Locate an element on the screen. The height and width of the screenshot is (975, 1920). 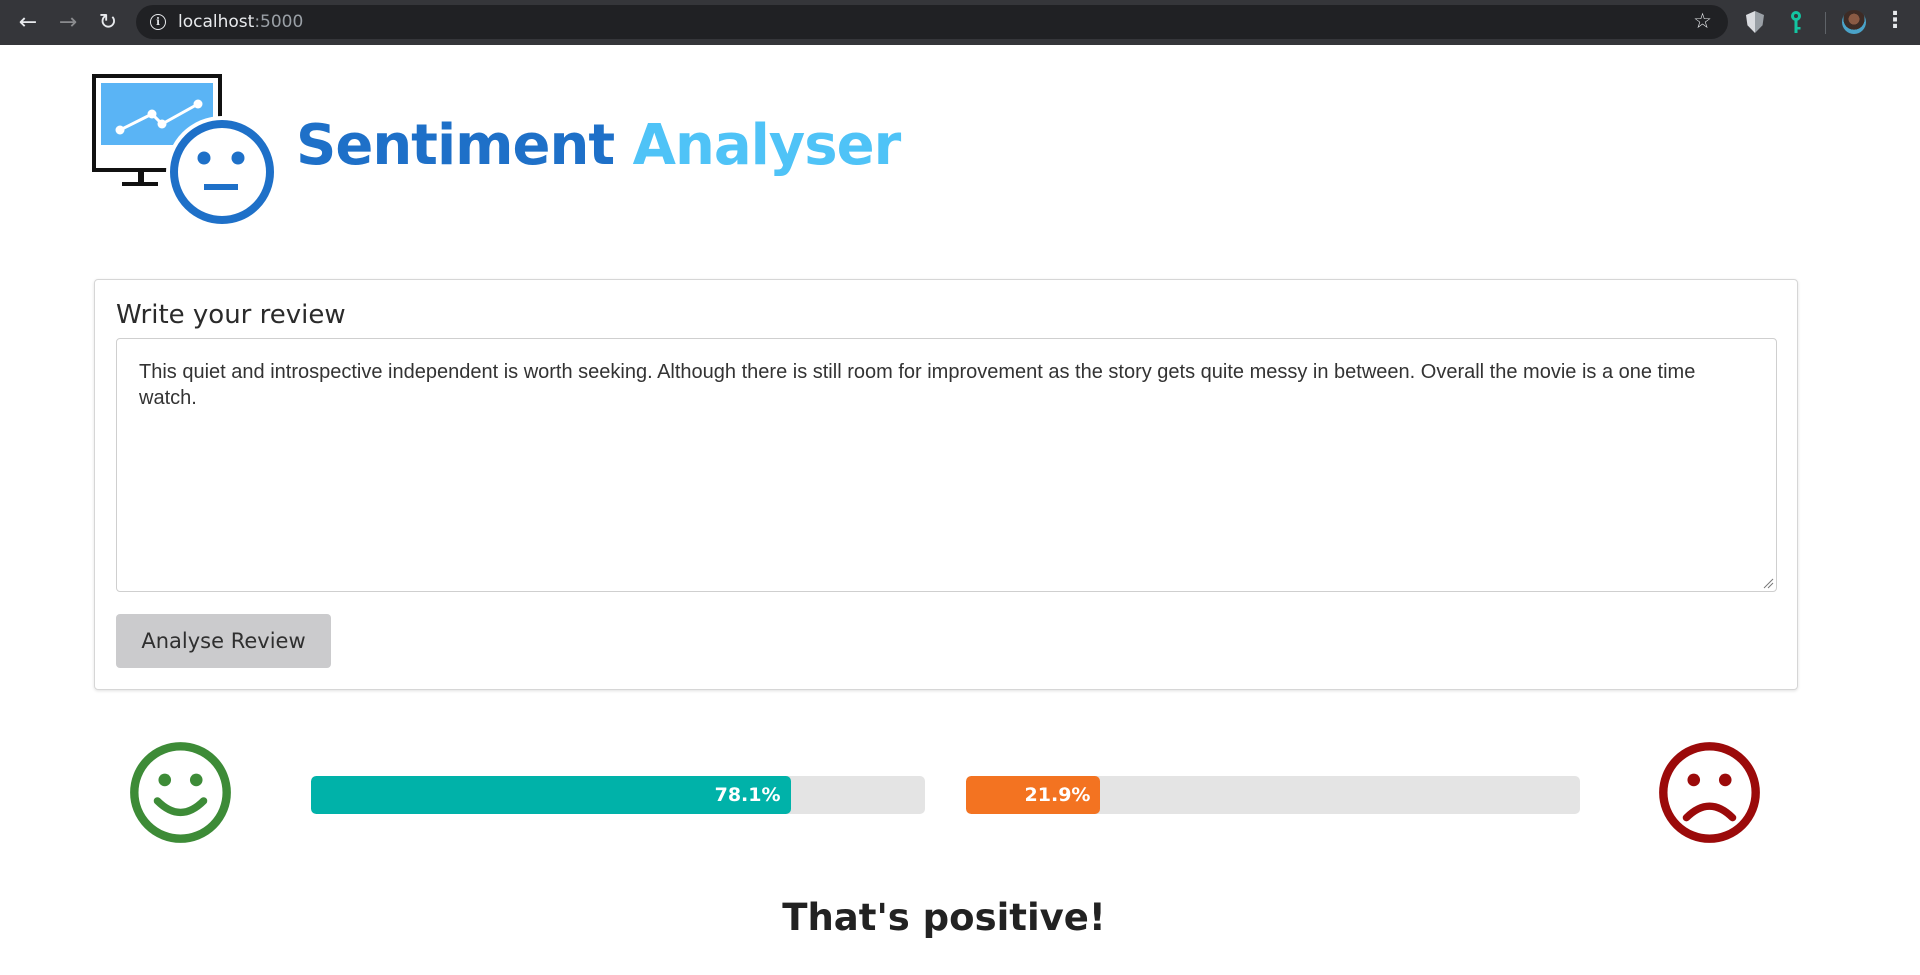
address-bar: i localhost:5000 ☆ is located at coordinates (932, 22).